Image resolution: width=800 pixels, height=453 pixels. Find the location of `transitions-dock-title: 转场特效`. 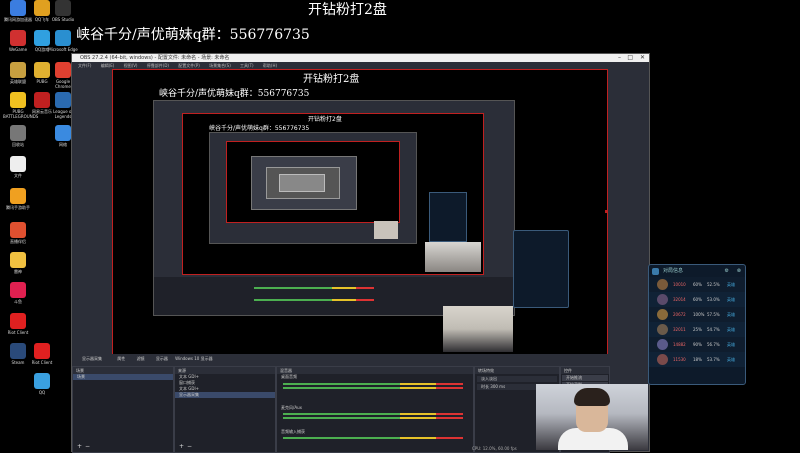

transitions-dock-title: 转场特效 is located at coordinates (517, 370).